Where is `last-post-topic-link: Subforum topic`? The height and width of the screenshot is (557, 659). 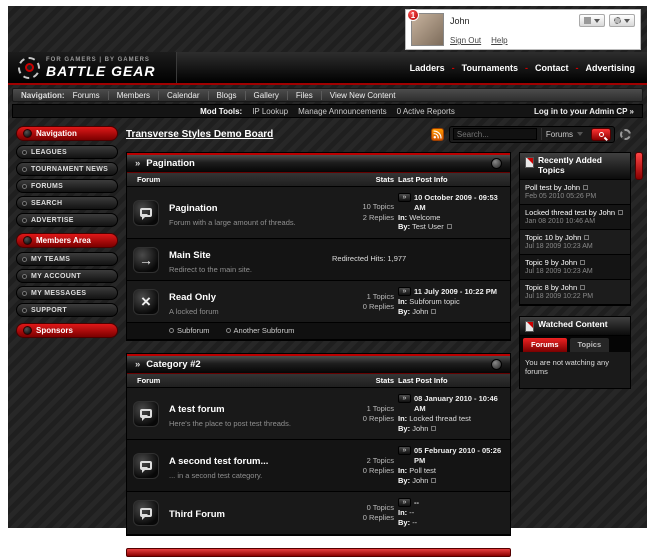 last-post-topic-link: Subforum topic is located at coordinates (434, 301).